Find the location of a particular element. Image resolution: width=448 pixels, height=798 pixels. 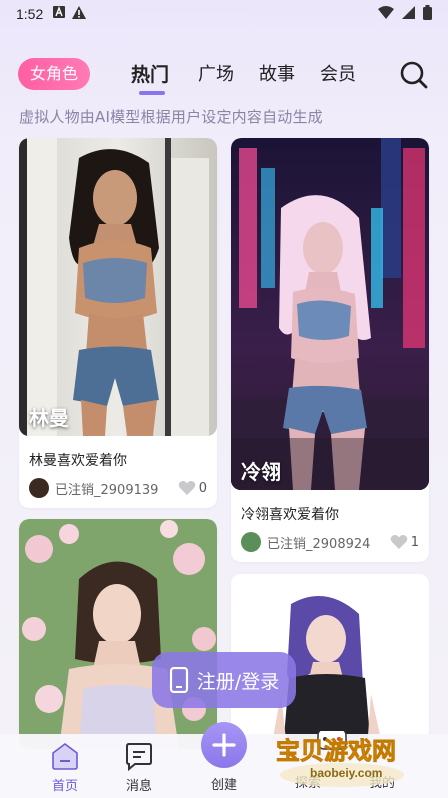

gender-filter-pill: 女角色 is located at coordinates (54, 74).